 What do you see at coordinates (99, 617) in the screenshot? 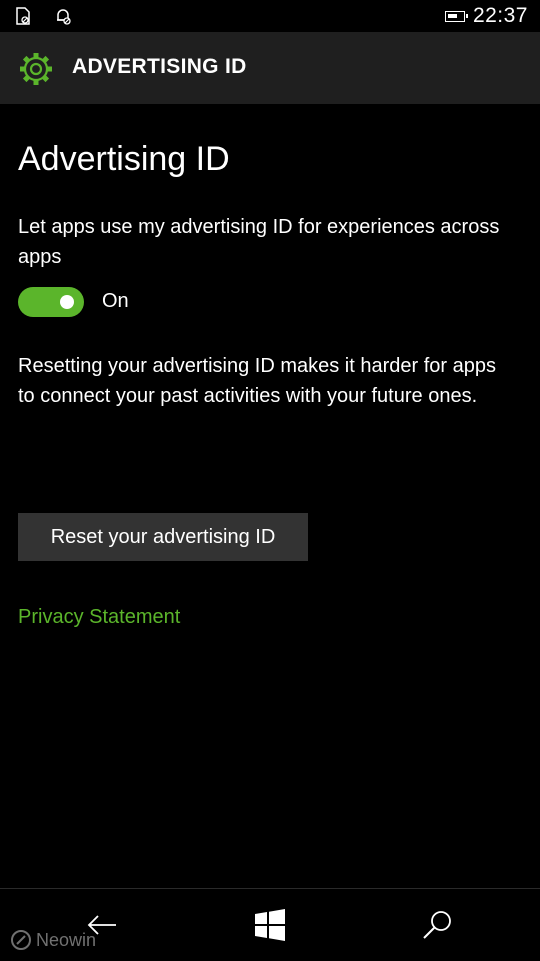
I see `privacy-statement-link: Privacy Statement` at bounding box center [99, 617].